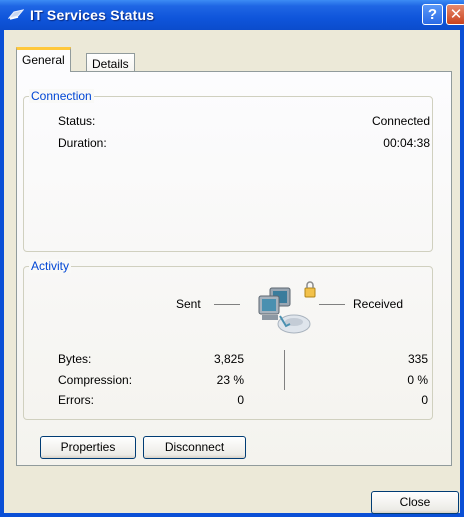 The height and width of the screenshot is (517, 464). What do you see at coordinates (16, 14) in the screenshot?
I see `network-connection-icon` at bounding box center [16, 14].